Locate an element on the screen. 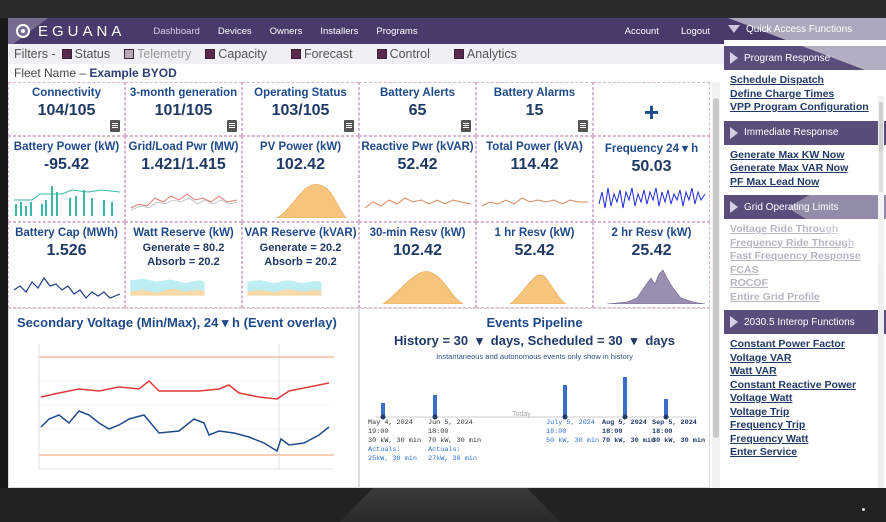 This screenshot has height=522, width=886. tile-title: Frequency 24 ▾ h is located at coordinates (651, 148).